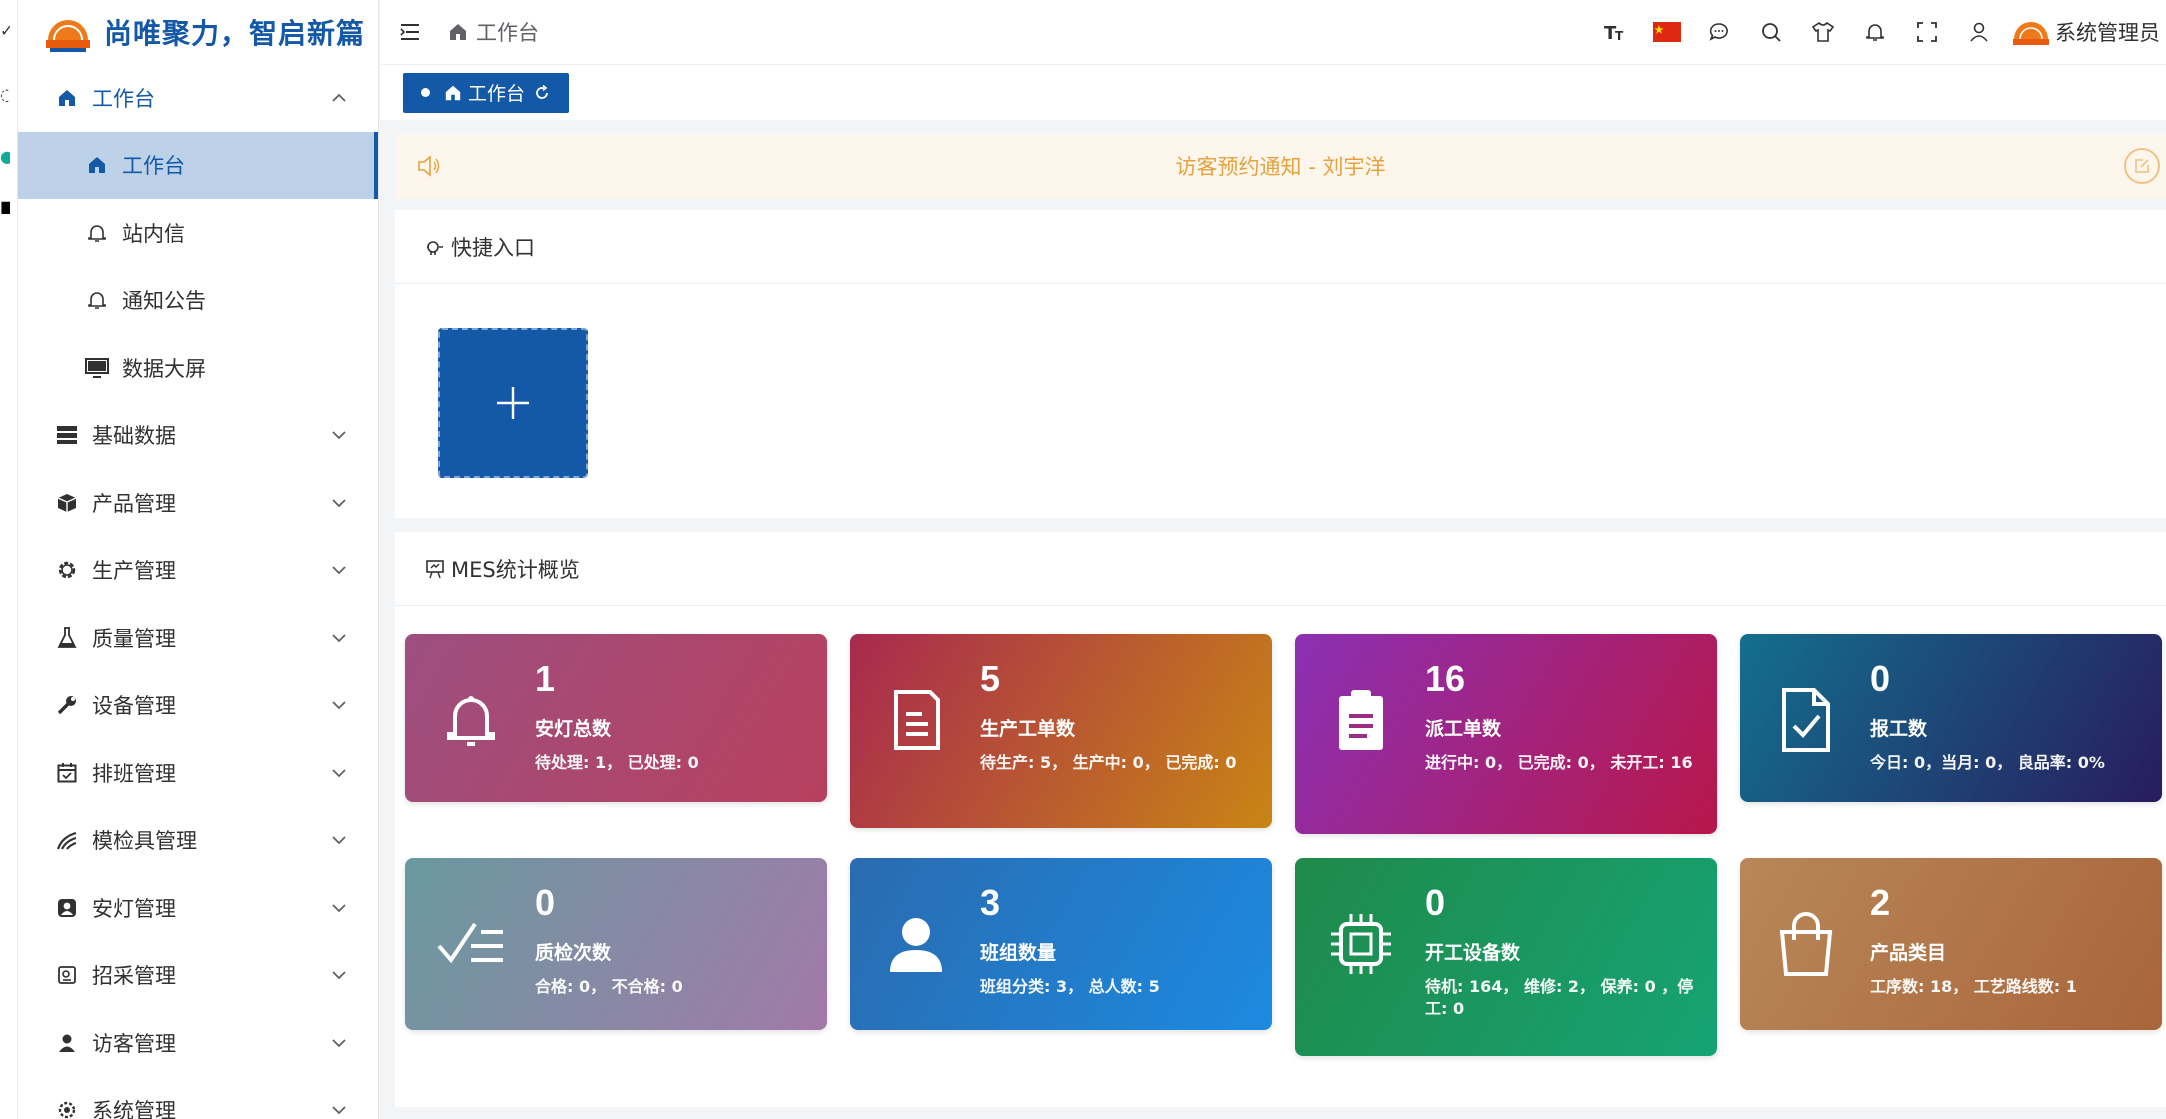 Image resolution: width=2166 pixels, height=1119 pixels. I want to click on document-icon, so click(916, 720).